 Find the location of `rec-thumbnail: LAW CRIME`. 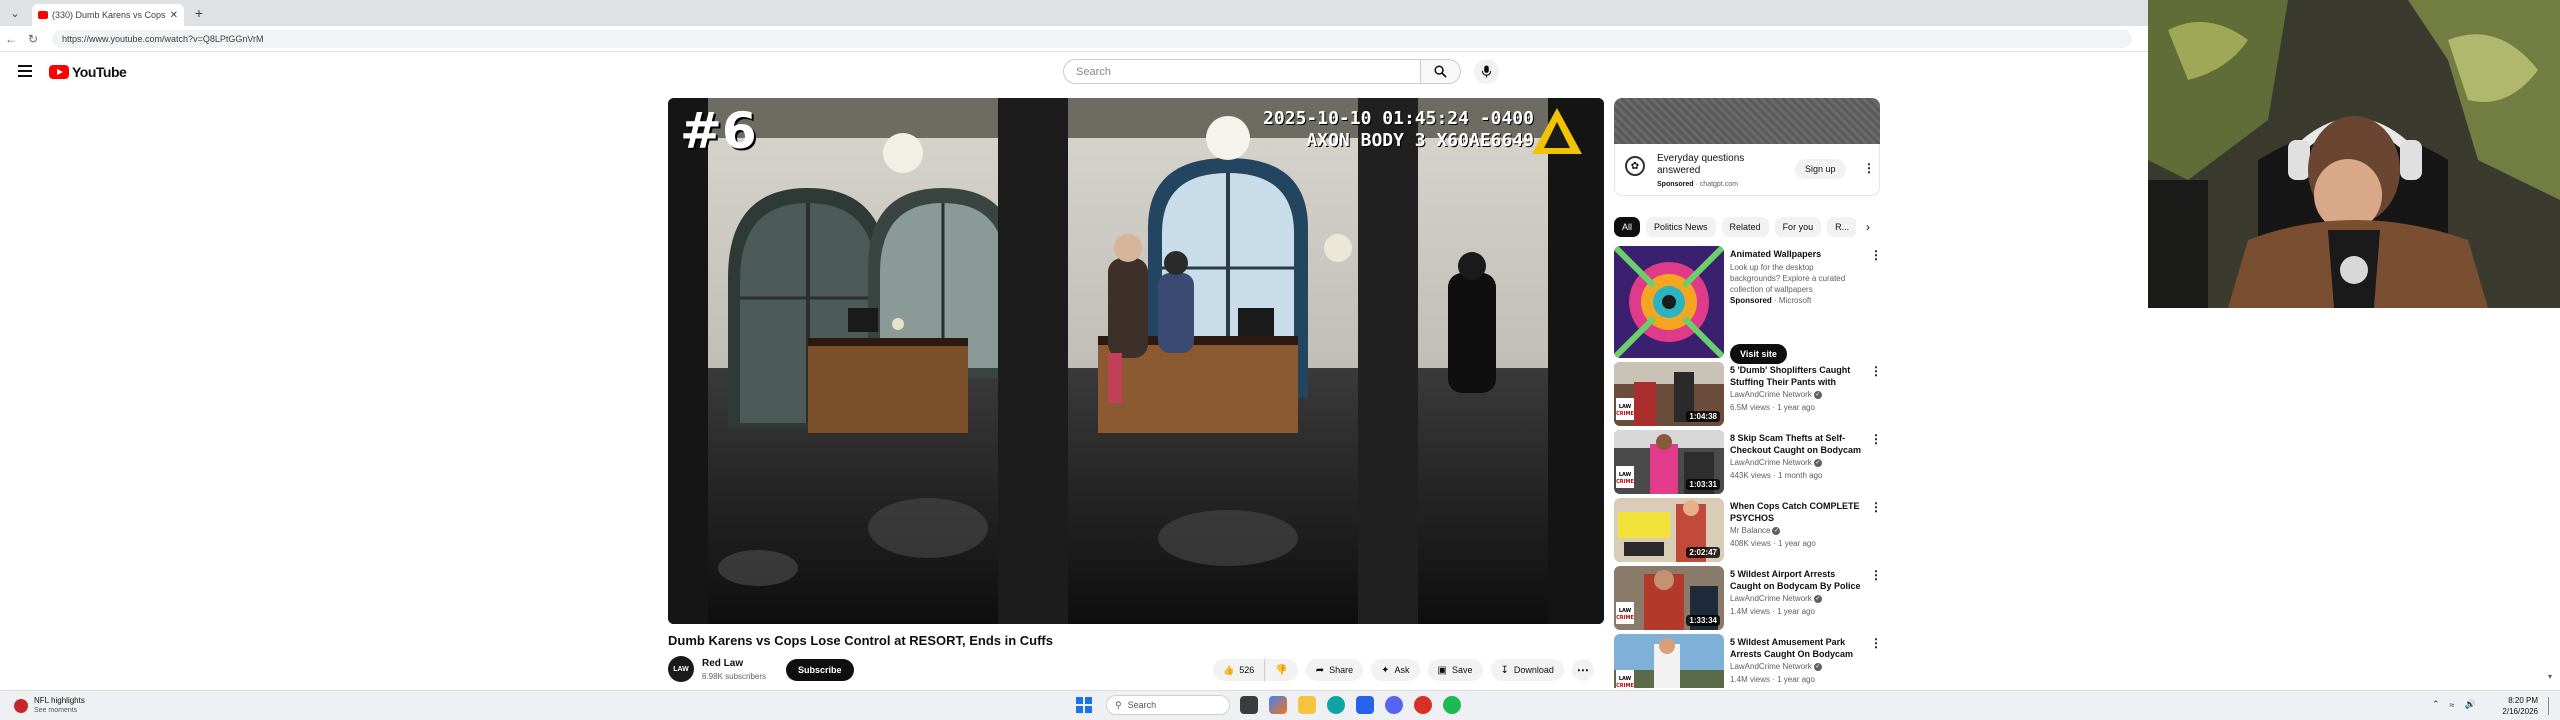

rec-thumbnail: LAW CRIME is located at coordinates (1669, 661).